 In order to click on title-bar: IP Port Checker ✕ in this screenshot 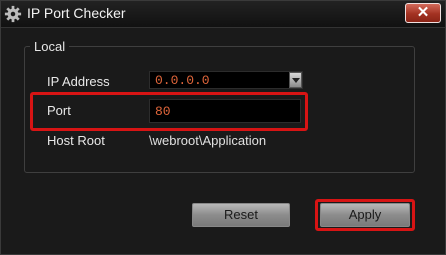, I will do `click(223, 14)`.